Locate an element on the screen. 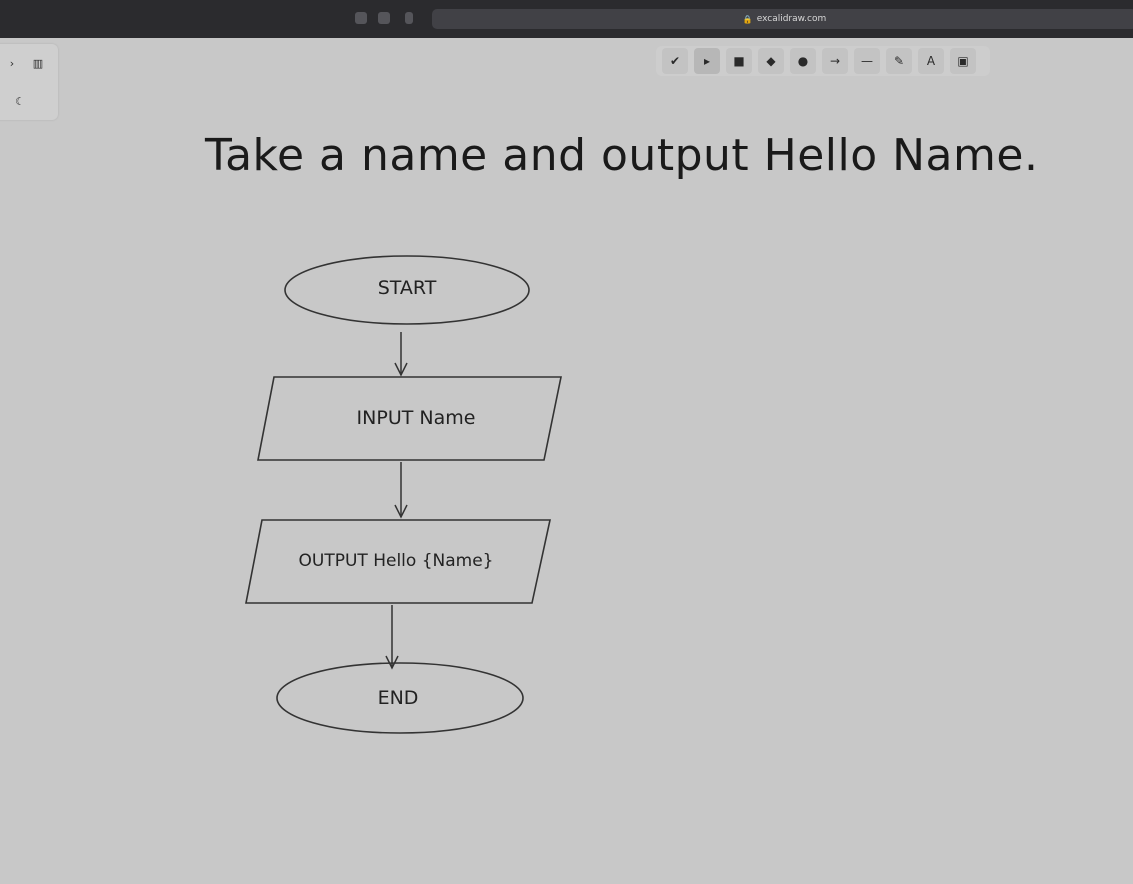 The width and height of the screenshot is (1133, 884). output-label: OUTPUT Hello {Name} is located at coordinates (396, 561).